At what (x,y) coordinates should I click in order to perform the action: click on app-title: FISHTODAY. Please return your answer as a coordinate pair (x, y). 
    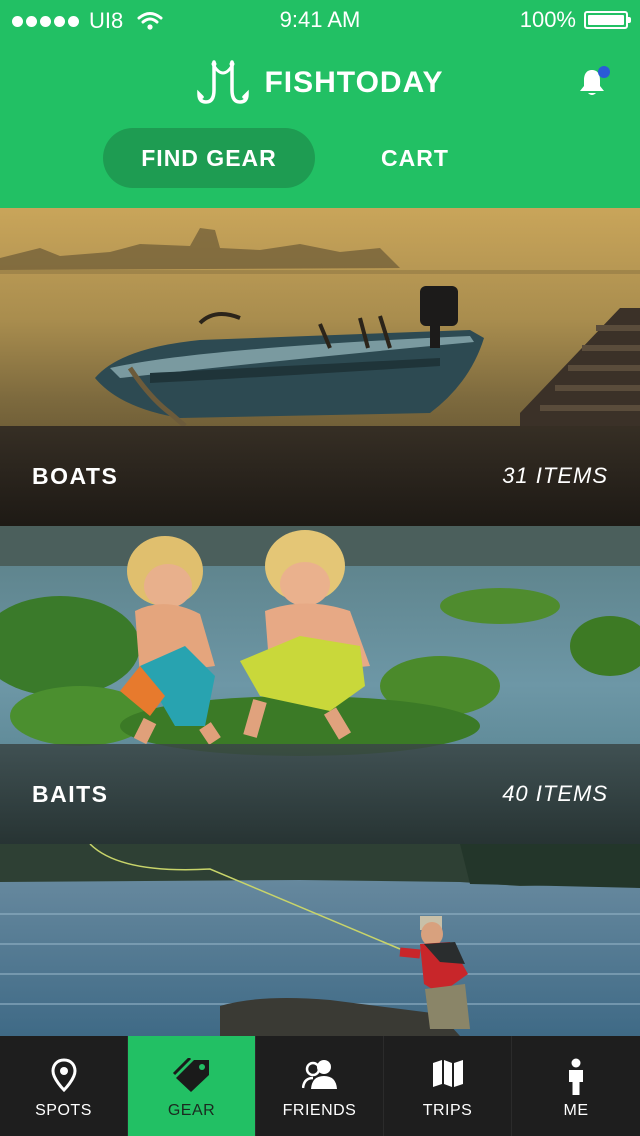
    Looking at the image, I should click on (354, 82).